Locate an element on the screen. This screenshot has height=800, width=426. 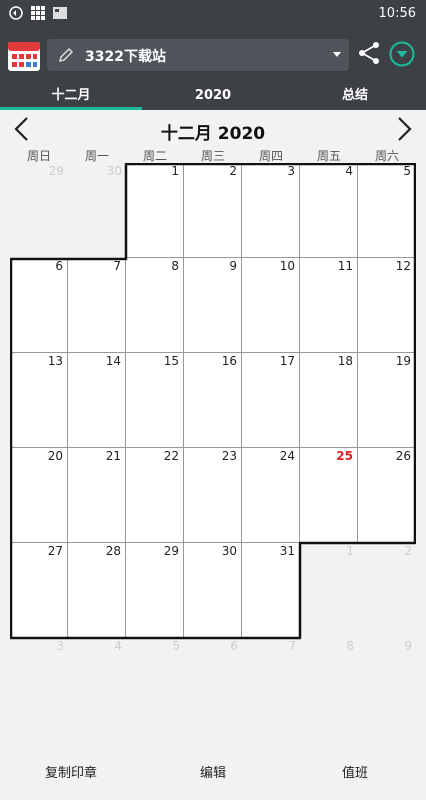
calendar-selector: 3322下载站 is located at coordinates (198, 55).